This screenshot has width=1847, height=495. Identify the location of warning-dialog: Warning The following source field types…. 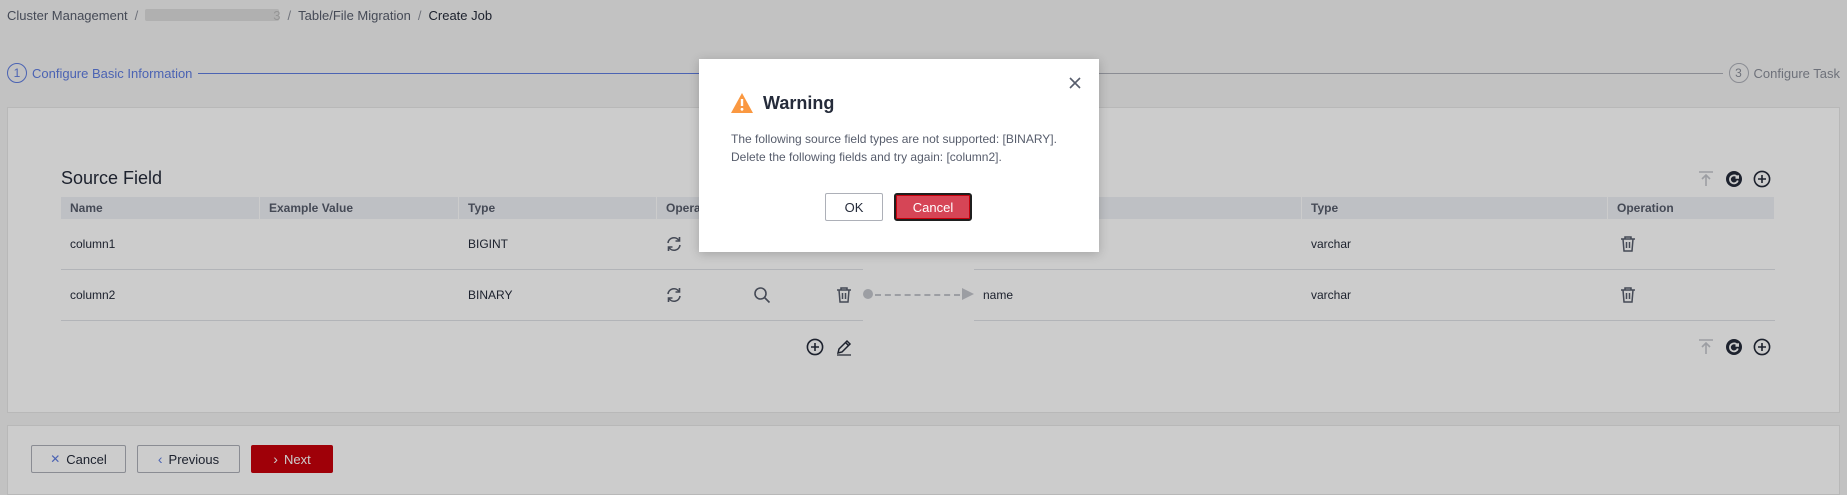
(899, 155).